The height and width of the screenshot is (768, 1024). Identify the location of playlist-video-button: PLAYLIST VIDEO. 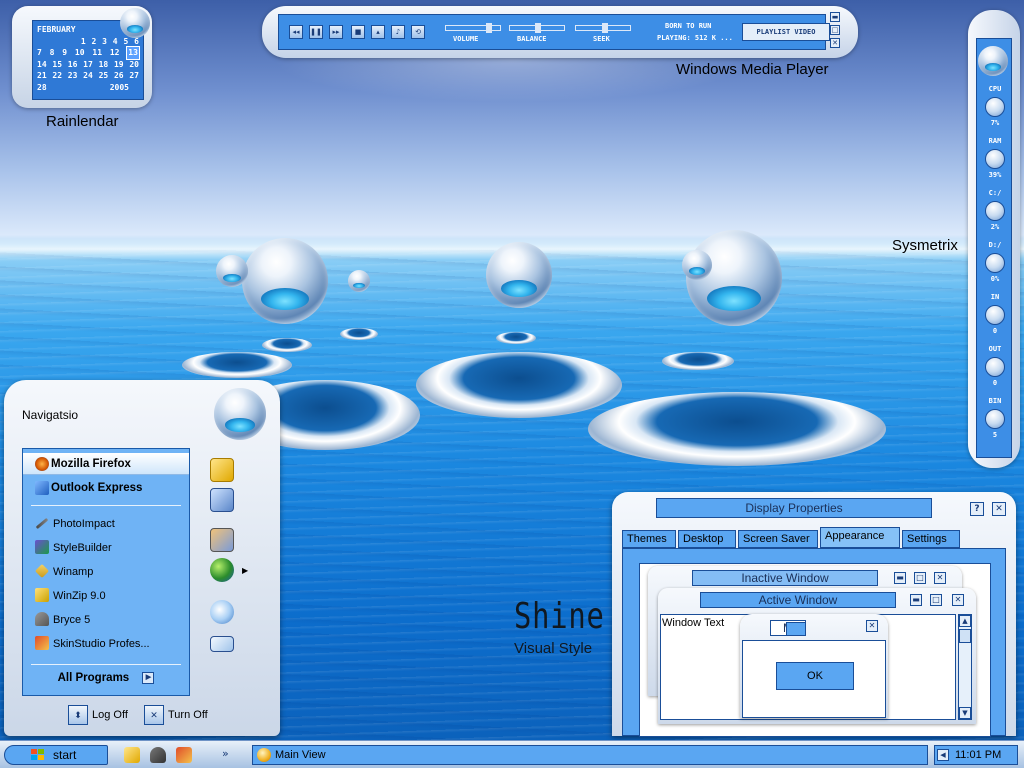
(786, 32).